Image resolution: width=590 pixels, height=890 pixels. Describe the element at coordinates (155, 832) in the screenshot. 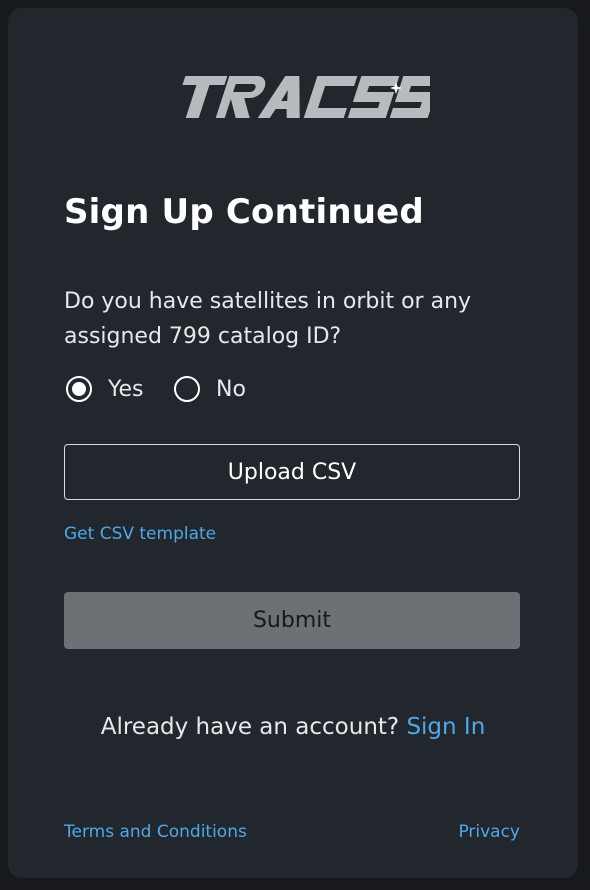

I see `terms-link: Terms and Conditions` at that location.